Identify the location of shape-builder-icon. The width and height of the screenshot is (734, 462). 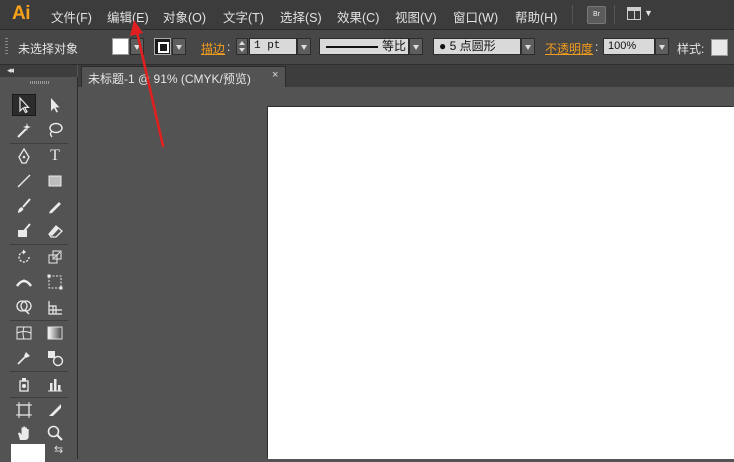
(24, 307).